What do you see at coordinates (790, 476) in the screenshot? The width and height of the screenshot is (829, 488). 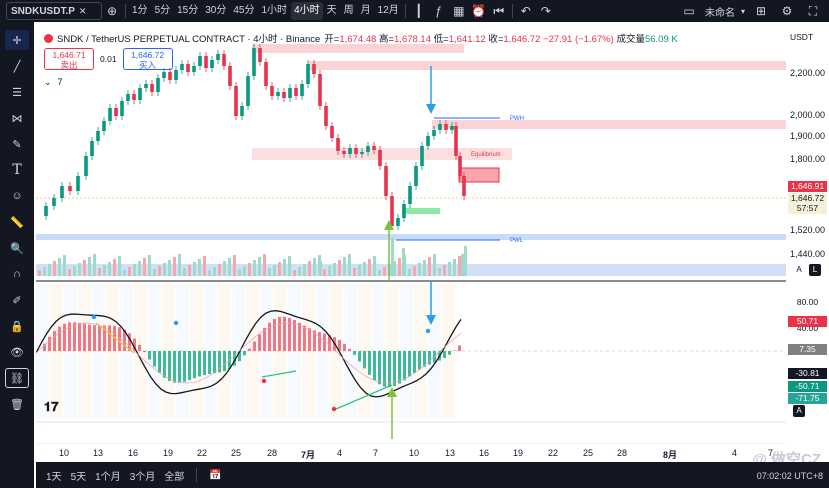 I see `timezone-label: 07:02:02 UTC+8` at bounding box center [790, 476].